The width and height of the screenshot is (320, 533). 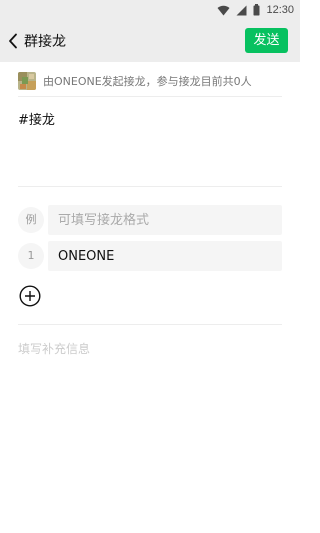 What do you see at coordinates (150, 10) in the screenshot?
I see `status-bar: 12:30` at bounding box center [150, 10].